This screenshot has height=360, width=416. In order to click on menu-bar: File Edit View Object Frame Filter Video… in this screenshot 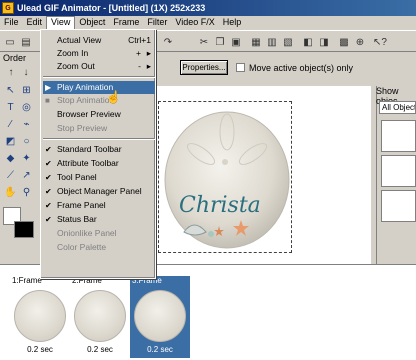, I will do `click(208, 22)`.